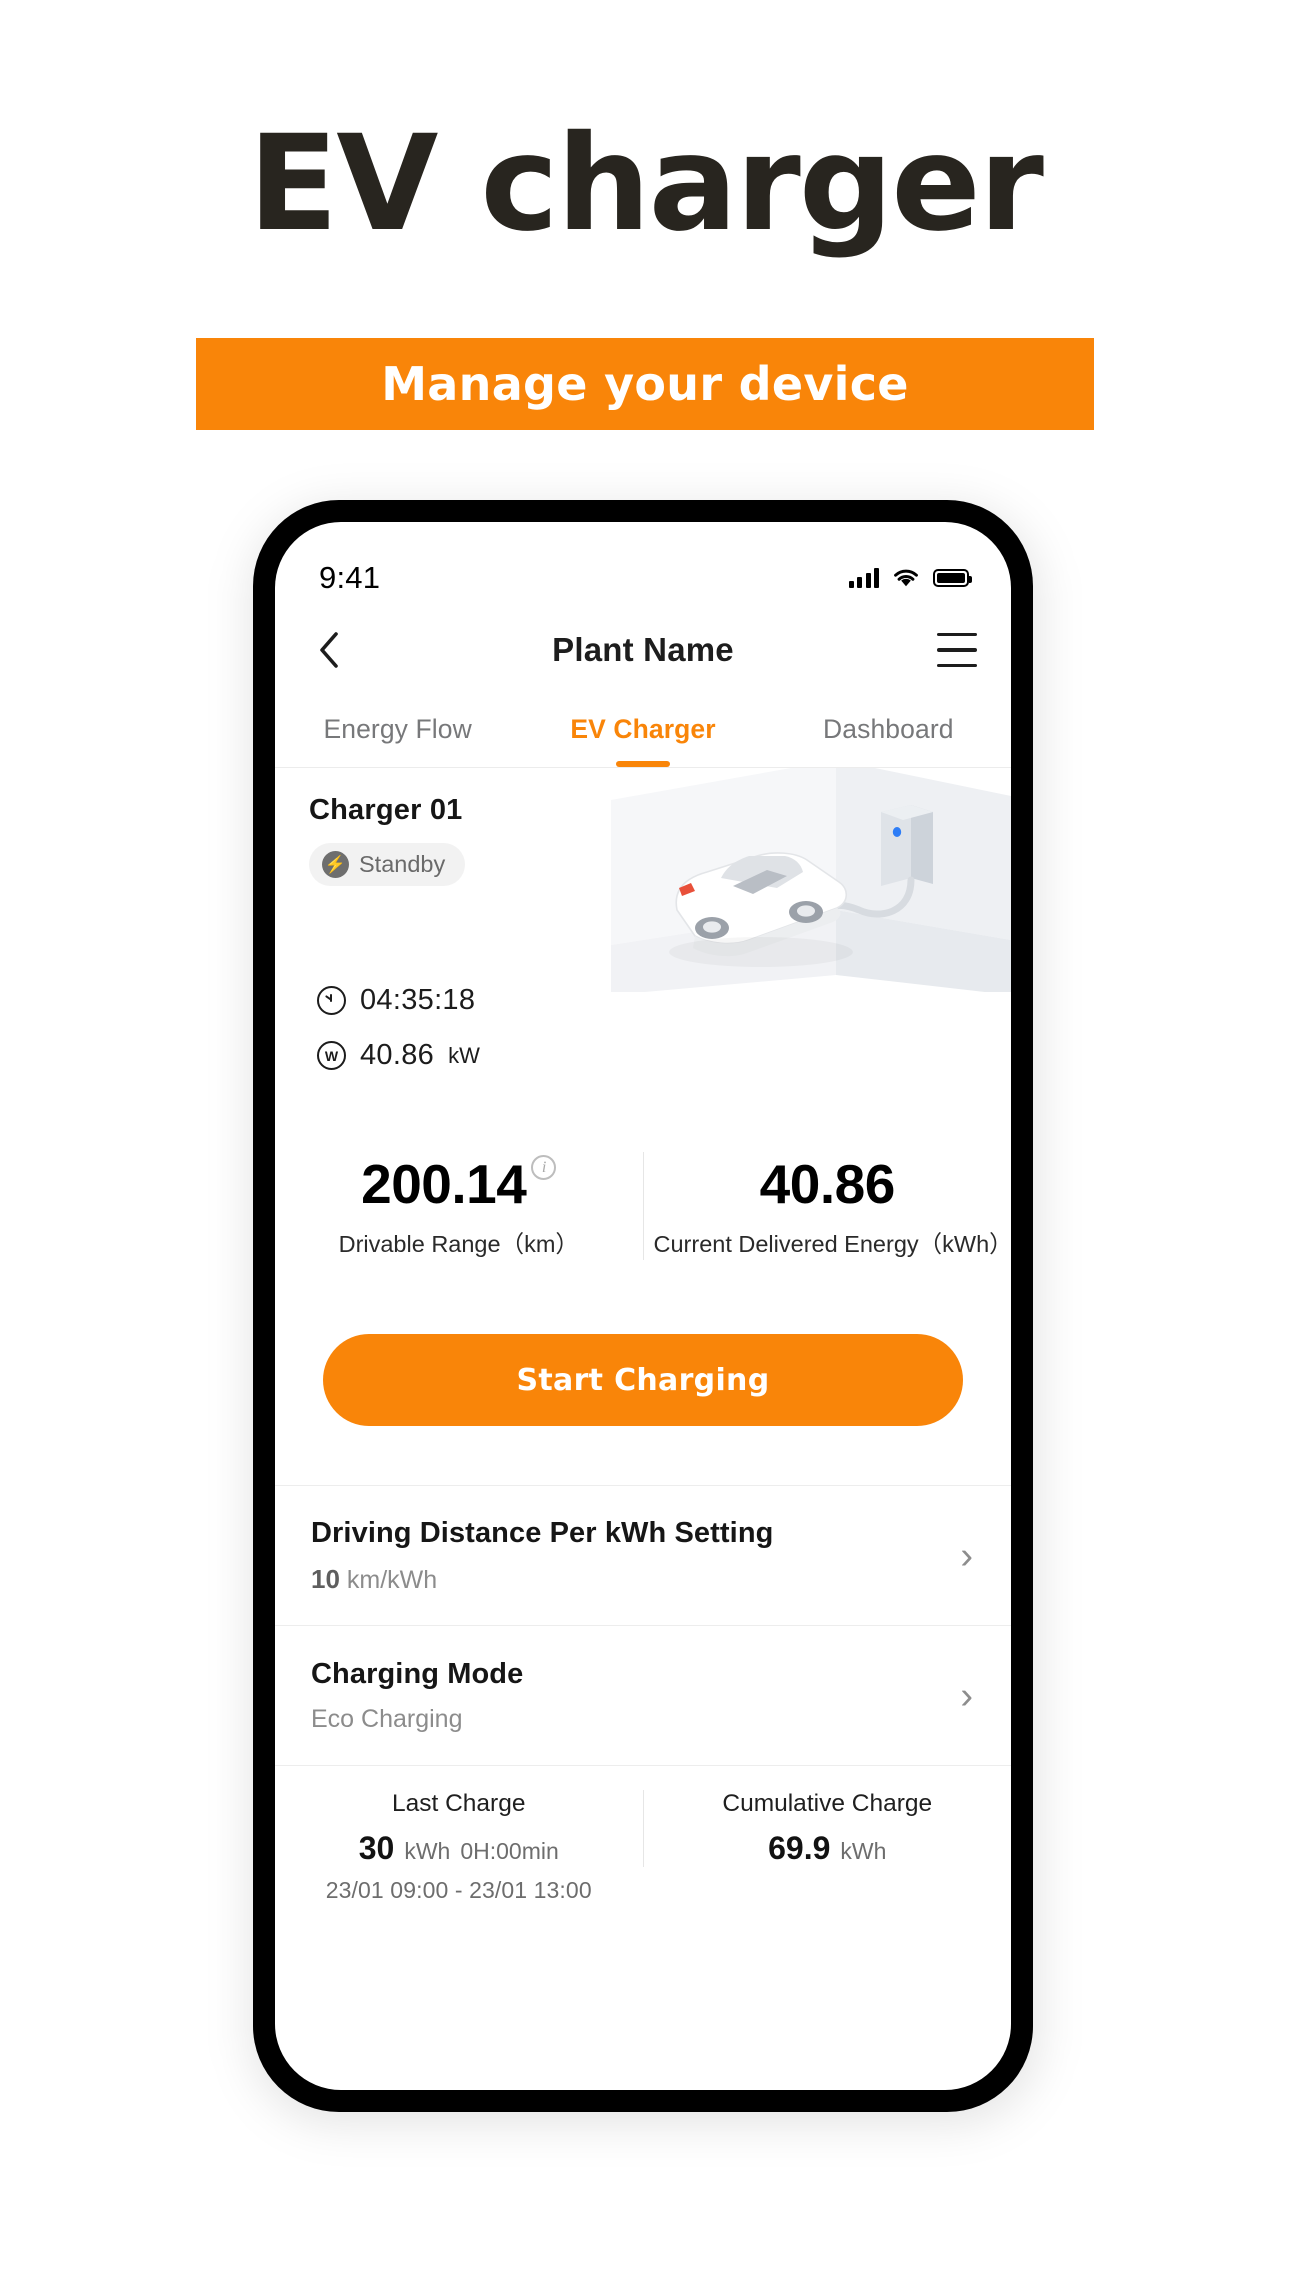  I want to click on charging-duration-value: 04:35:18, so click(418, 1000).